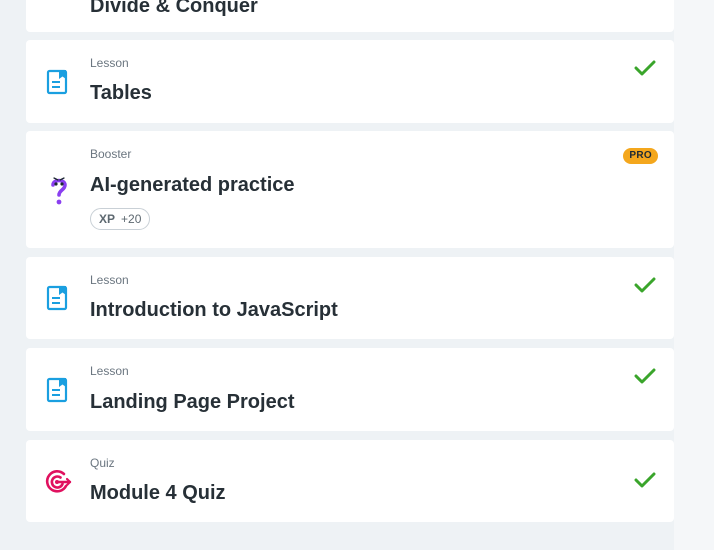 The width and height of the screenshot is (714, 550). Describe the element at coordinates (350, 389) in the screenshot. I see `list-item-landing-page: Lesson Landing Page Project` at that location.